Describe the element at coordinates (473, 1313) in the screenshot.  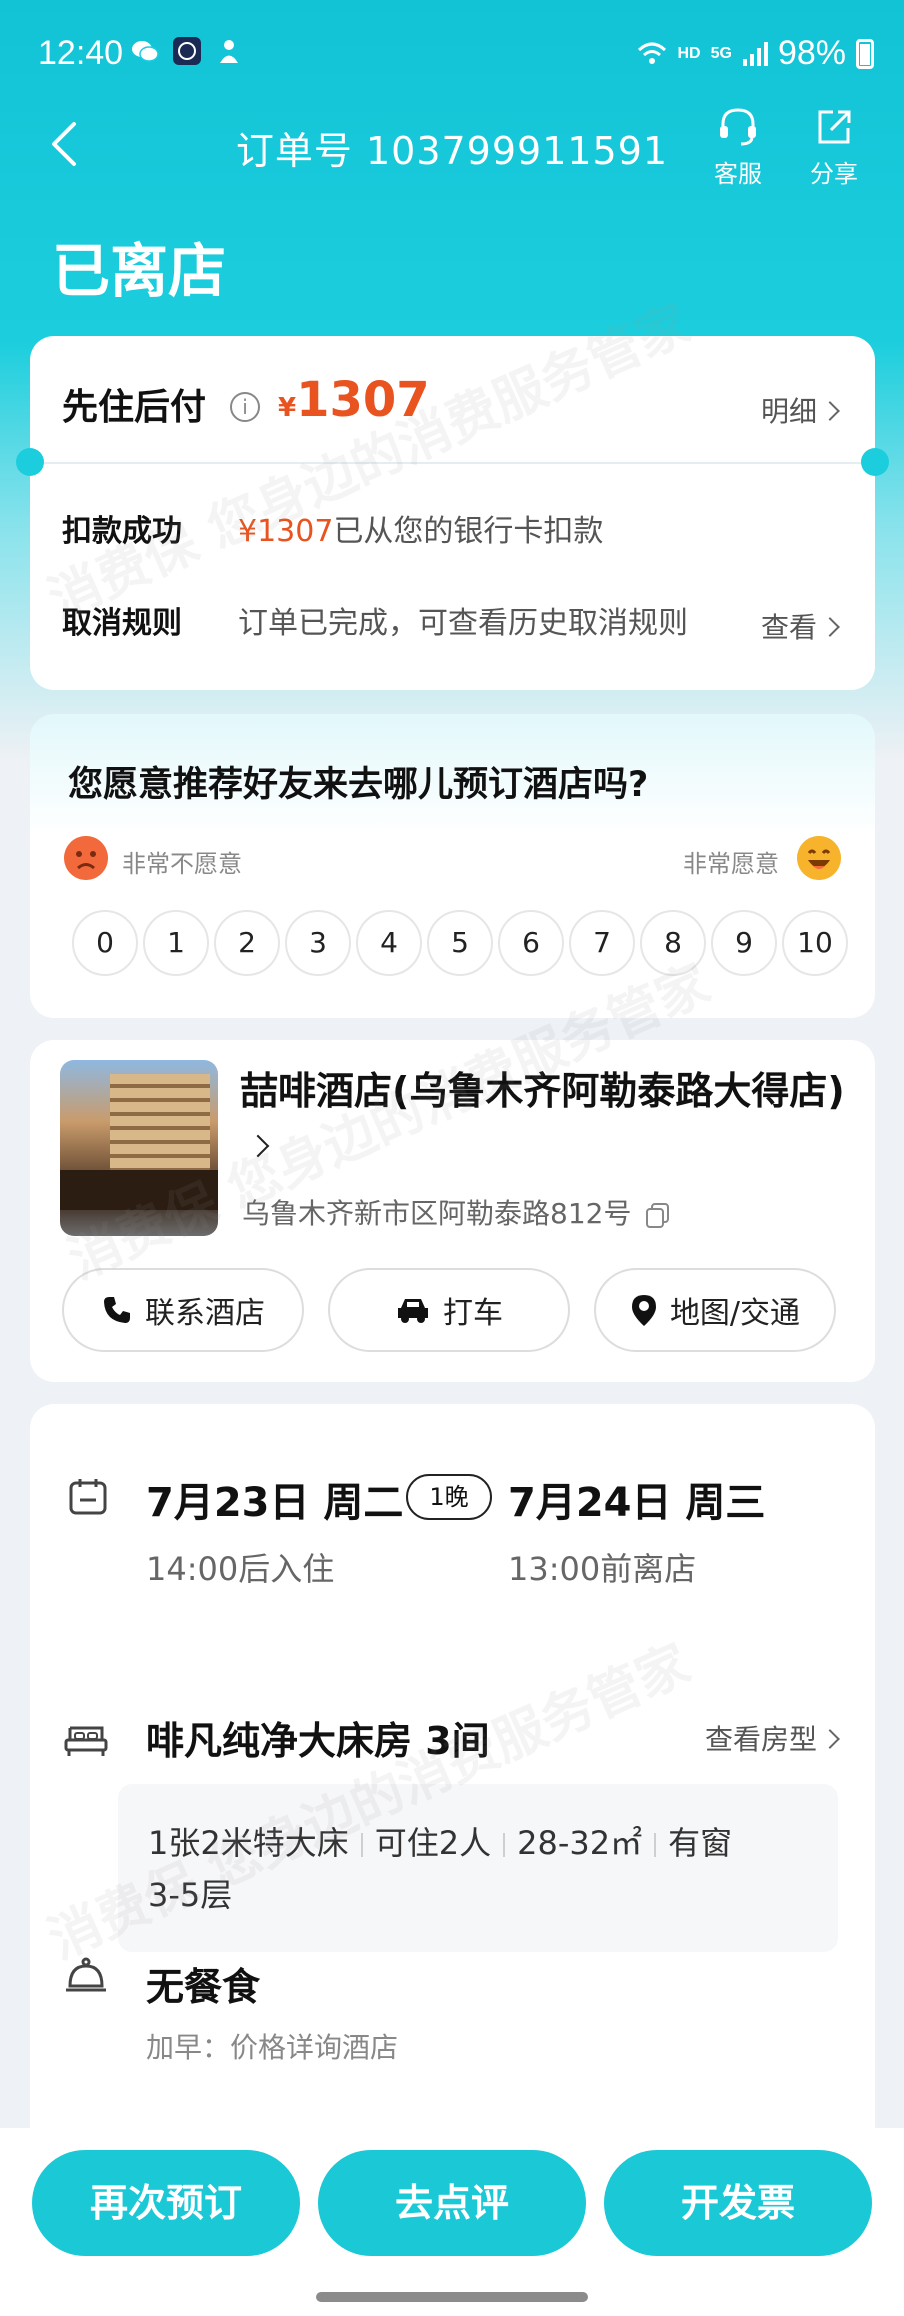
I see `taxi-label: 打车` at that location.